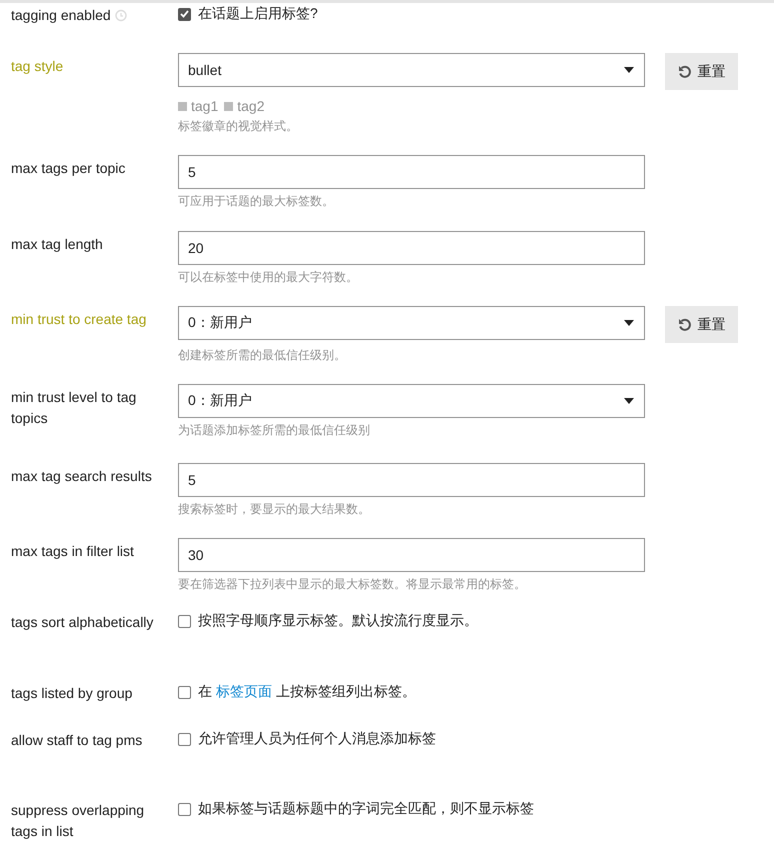 The width and height of the screenshot is (774, 851). Describe the element at coordinates (77, 820) in the screenshot. I see `setting-label: suppress overlapping tags in list` at that location.